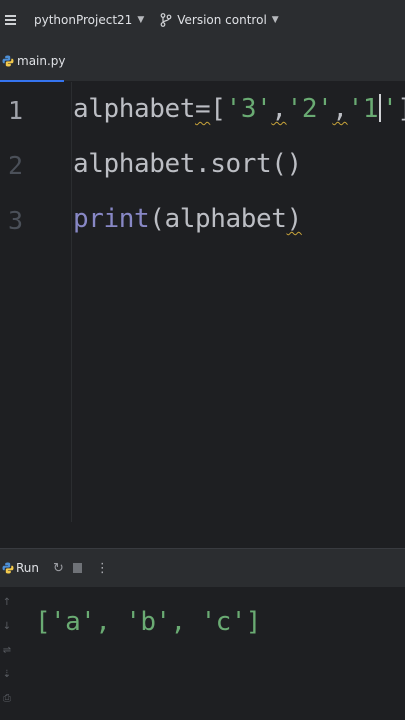 The width and height of the screenshot is (405, 720). I want to click on code-token: '2', so click(309, 109).